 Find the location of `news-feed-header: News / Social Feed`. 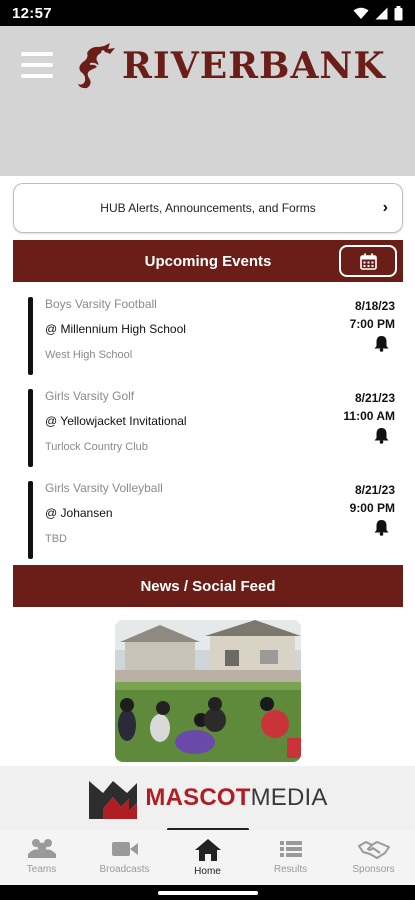

news-feed-header: News / Social Feed is located at coordinates (208, 586).